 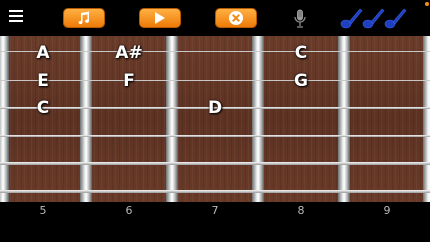 I want to click on status-dot, so click(x=427, y=4).